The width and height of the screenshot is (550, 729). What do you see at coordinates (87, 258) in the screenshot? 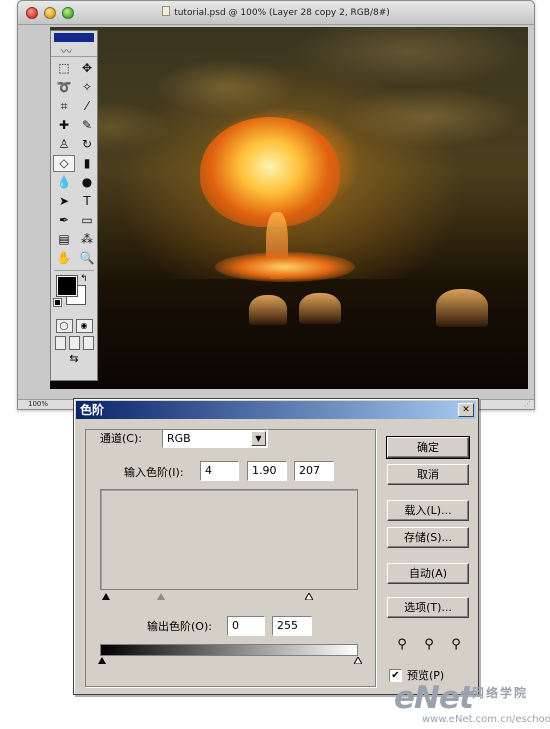
I see `zoom-tool-icon: 🔍` at bounding box center [87, 258].